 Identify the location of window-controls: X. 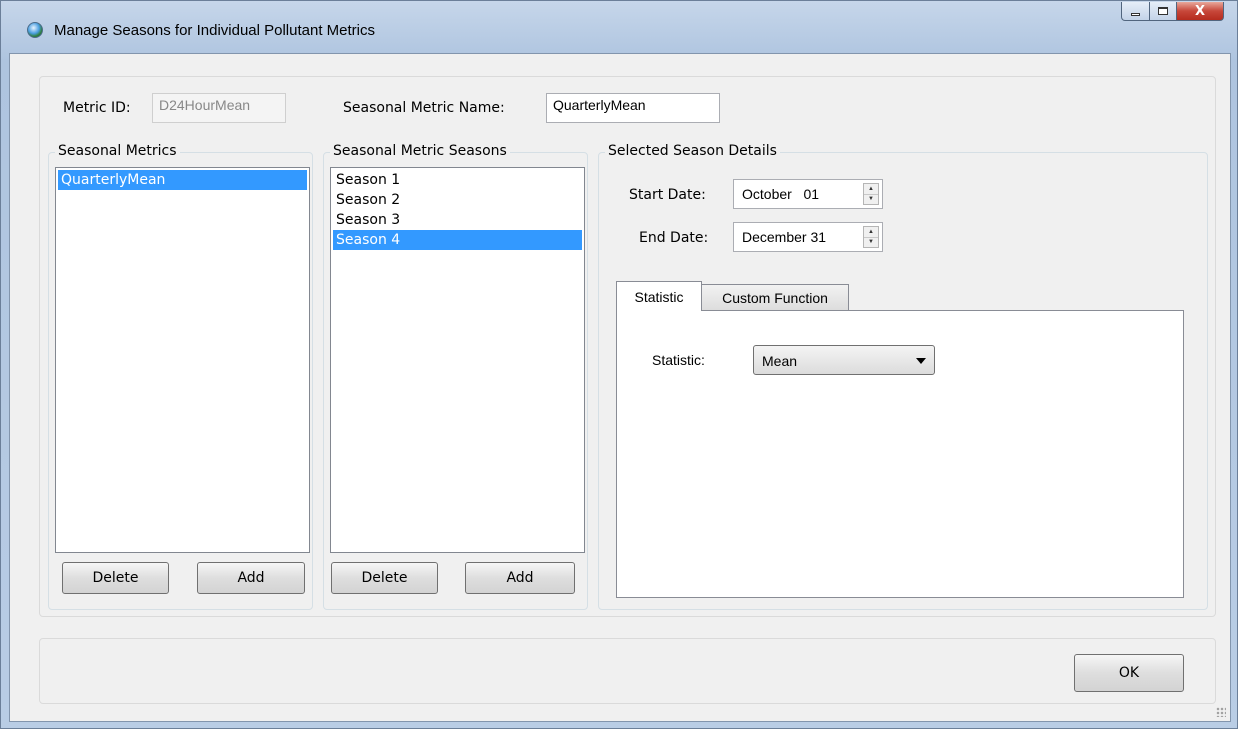
(1172, 12).